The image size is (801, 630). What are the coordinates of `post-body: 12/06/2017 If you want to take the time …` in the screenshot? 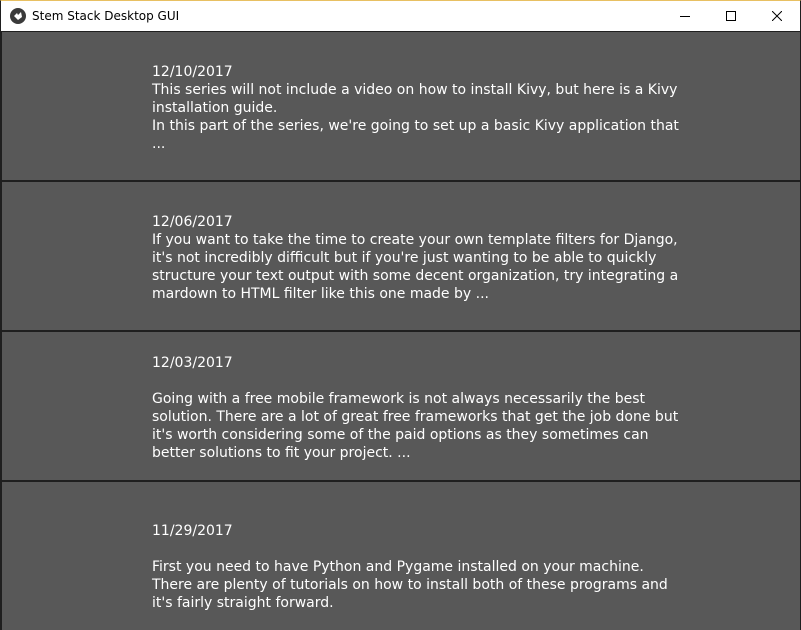 It's located at (415, 258).